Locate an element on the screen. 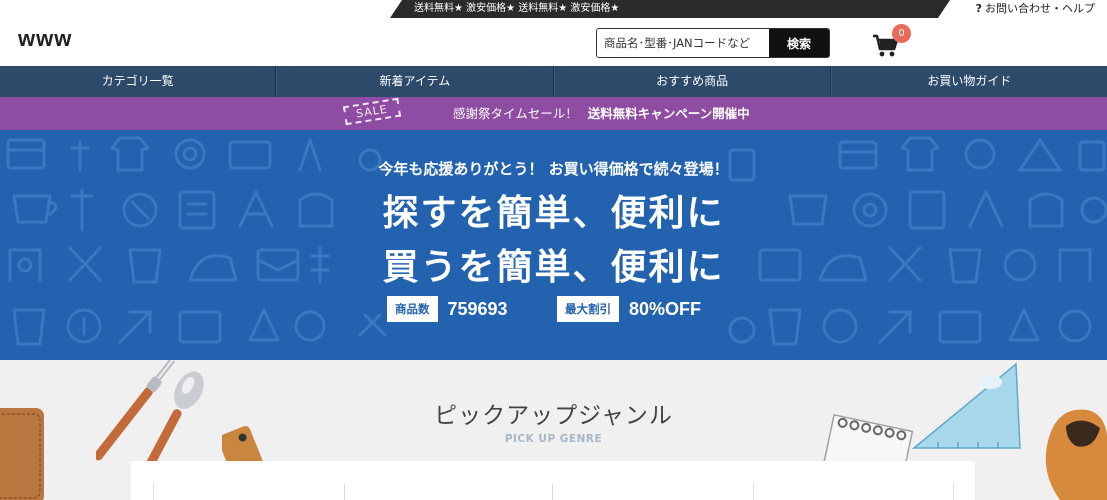  stat-max-discount: 最大割引 80%OFF is located at coordinates (629, 309).